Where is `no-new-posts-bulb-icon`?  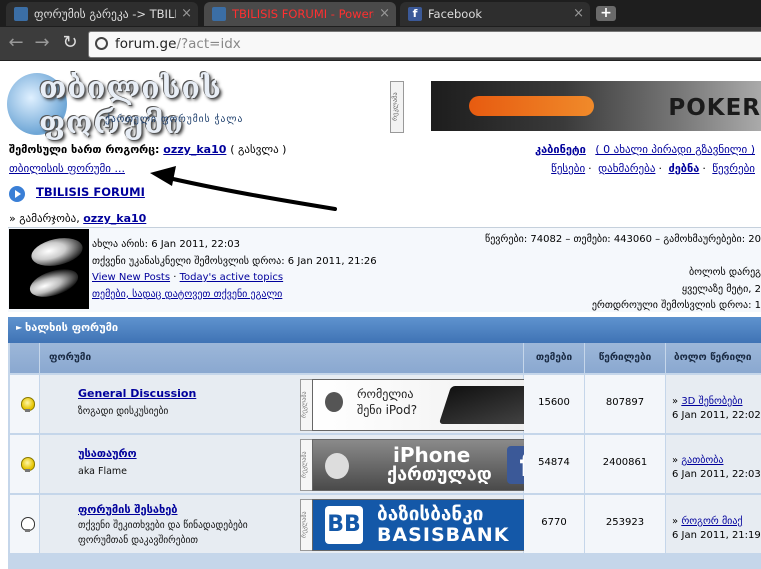 no-new-posts-bulb-icon is located at coordinates (28, 524).